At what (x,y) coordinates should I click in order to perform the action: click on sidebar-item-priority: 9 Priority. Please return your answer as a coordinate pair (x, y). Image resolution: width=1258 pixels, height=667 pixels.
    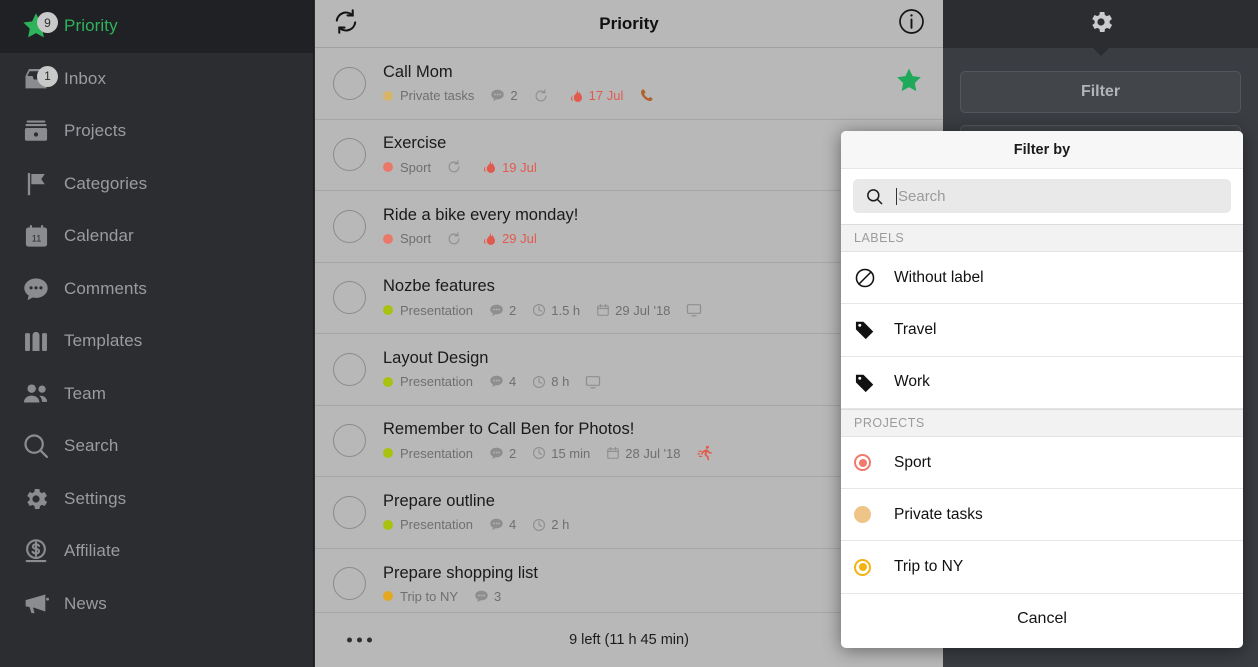
    Looking at the image, I should click on (156, 26).